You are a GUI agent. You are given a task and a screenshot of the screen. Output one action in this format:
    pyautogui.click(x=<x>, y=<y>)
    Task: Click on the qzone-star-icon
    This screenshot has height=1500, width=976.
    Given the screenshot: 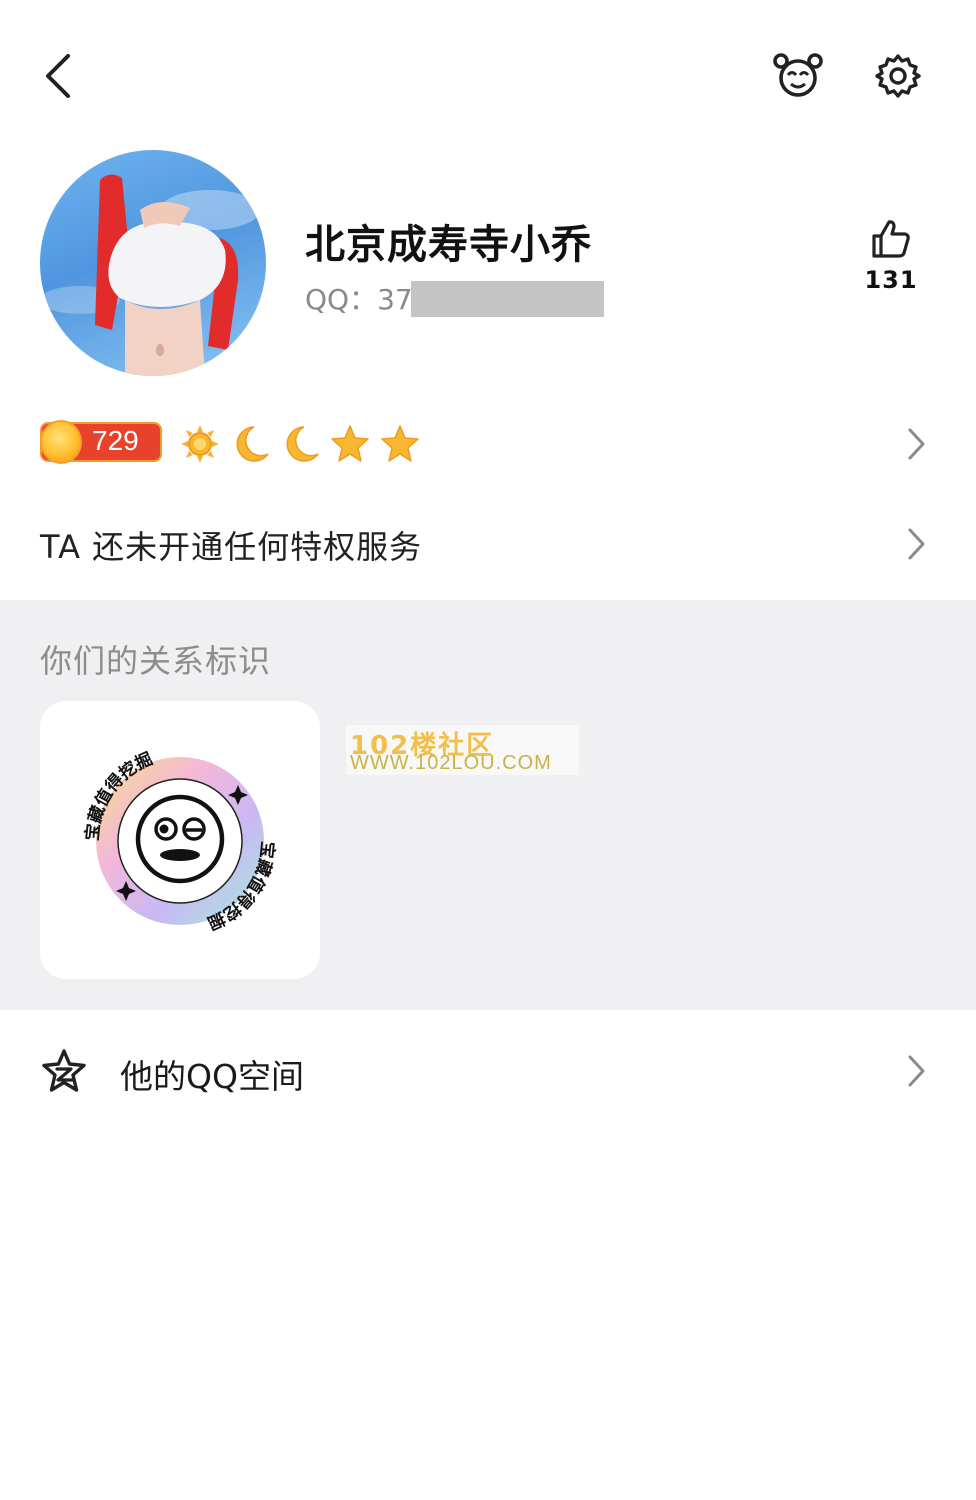 What is the action you would take?
    pyautogui.click(x=64, y=1070)
    